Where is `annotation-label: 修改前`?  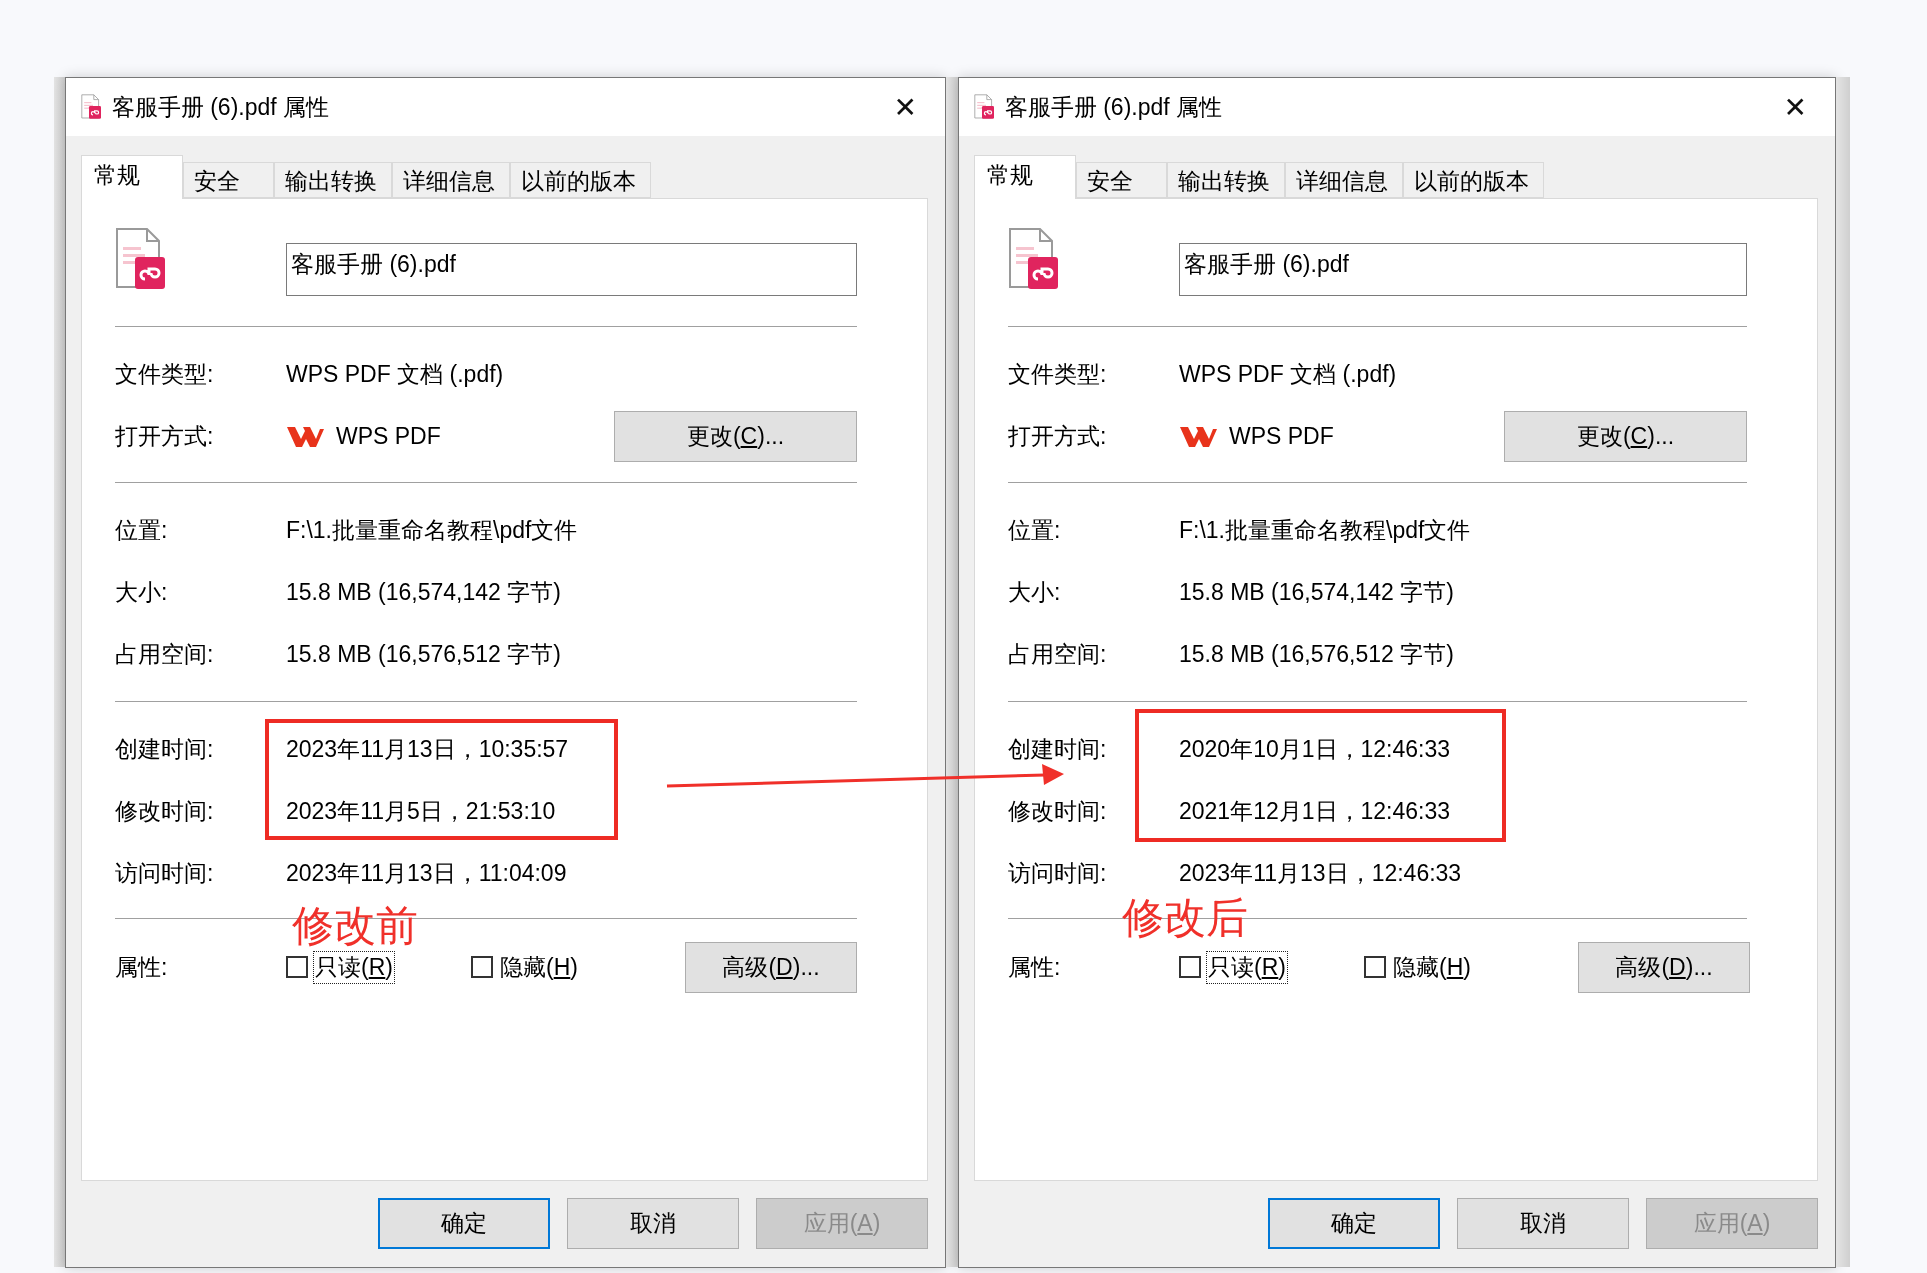
annotation-label: 修改前 is located at coordinates (355, 926).